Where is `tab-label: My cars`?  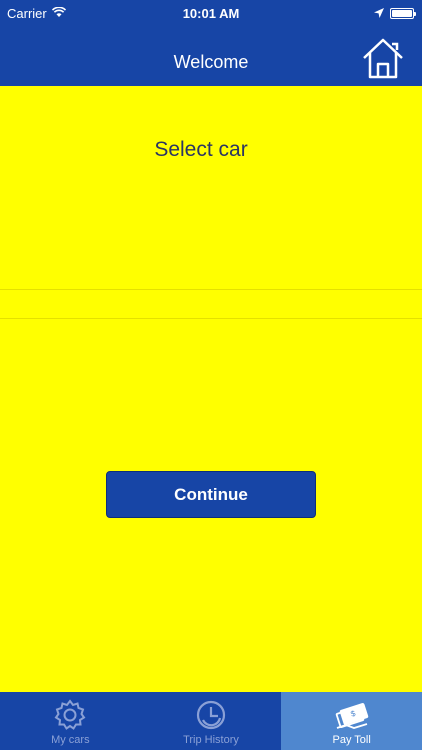 tab-label: My cars is located at coordinates (70, 740).